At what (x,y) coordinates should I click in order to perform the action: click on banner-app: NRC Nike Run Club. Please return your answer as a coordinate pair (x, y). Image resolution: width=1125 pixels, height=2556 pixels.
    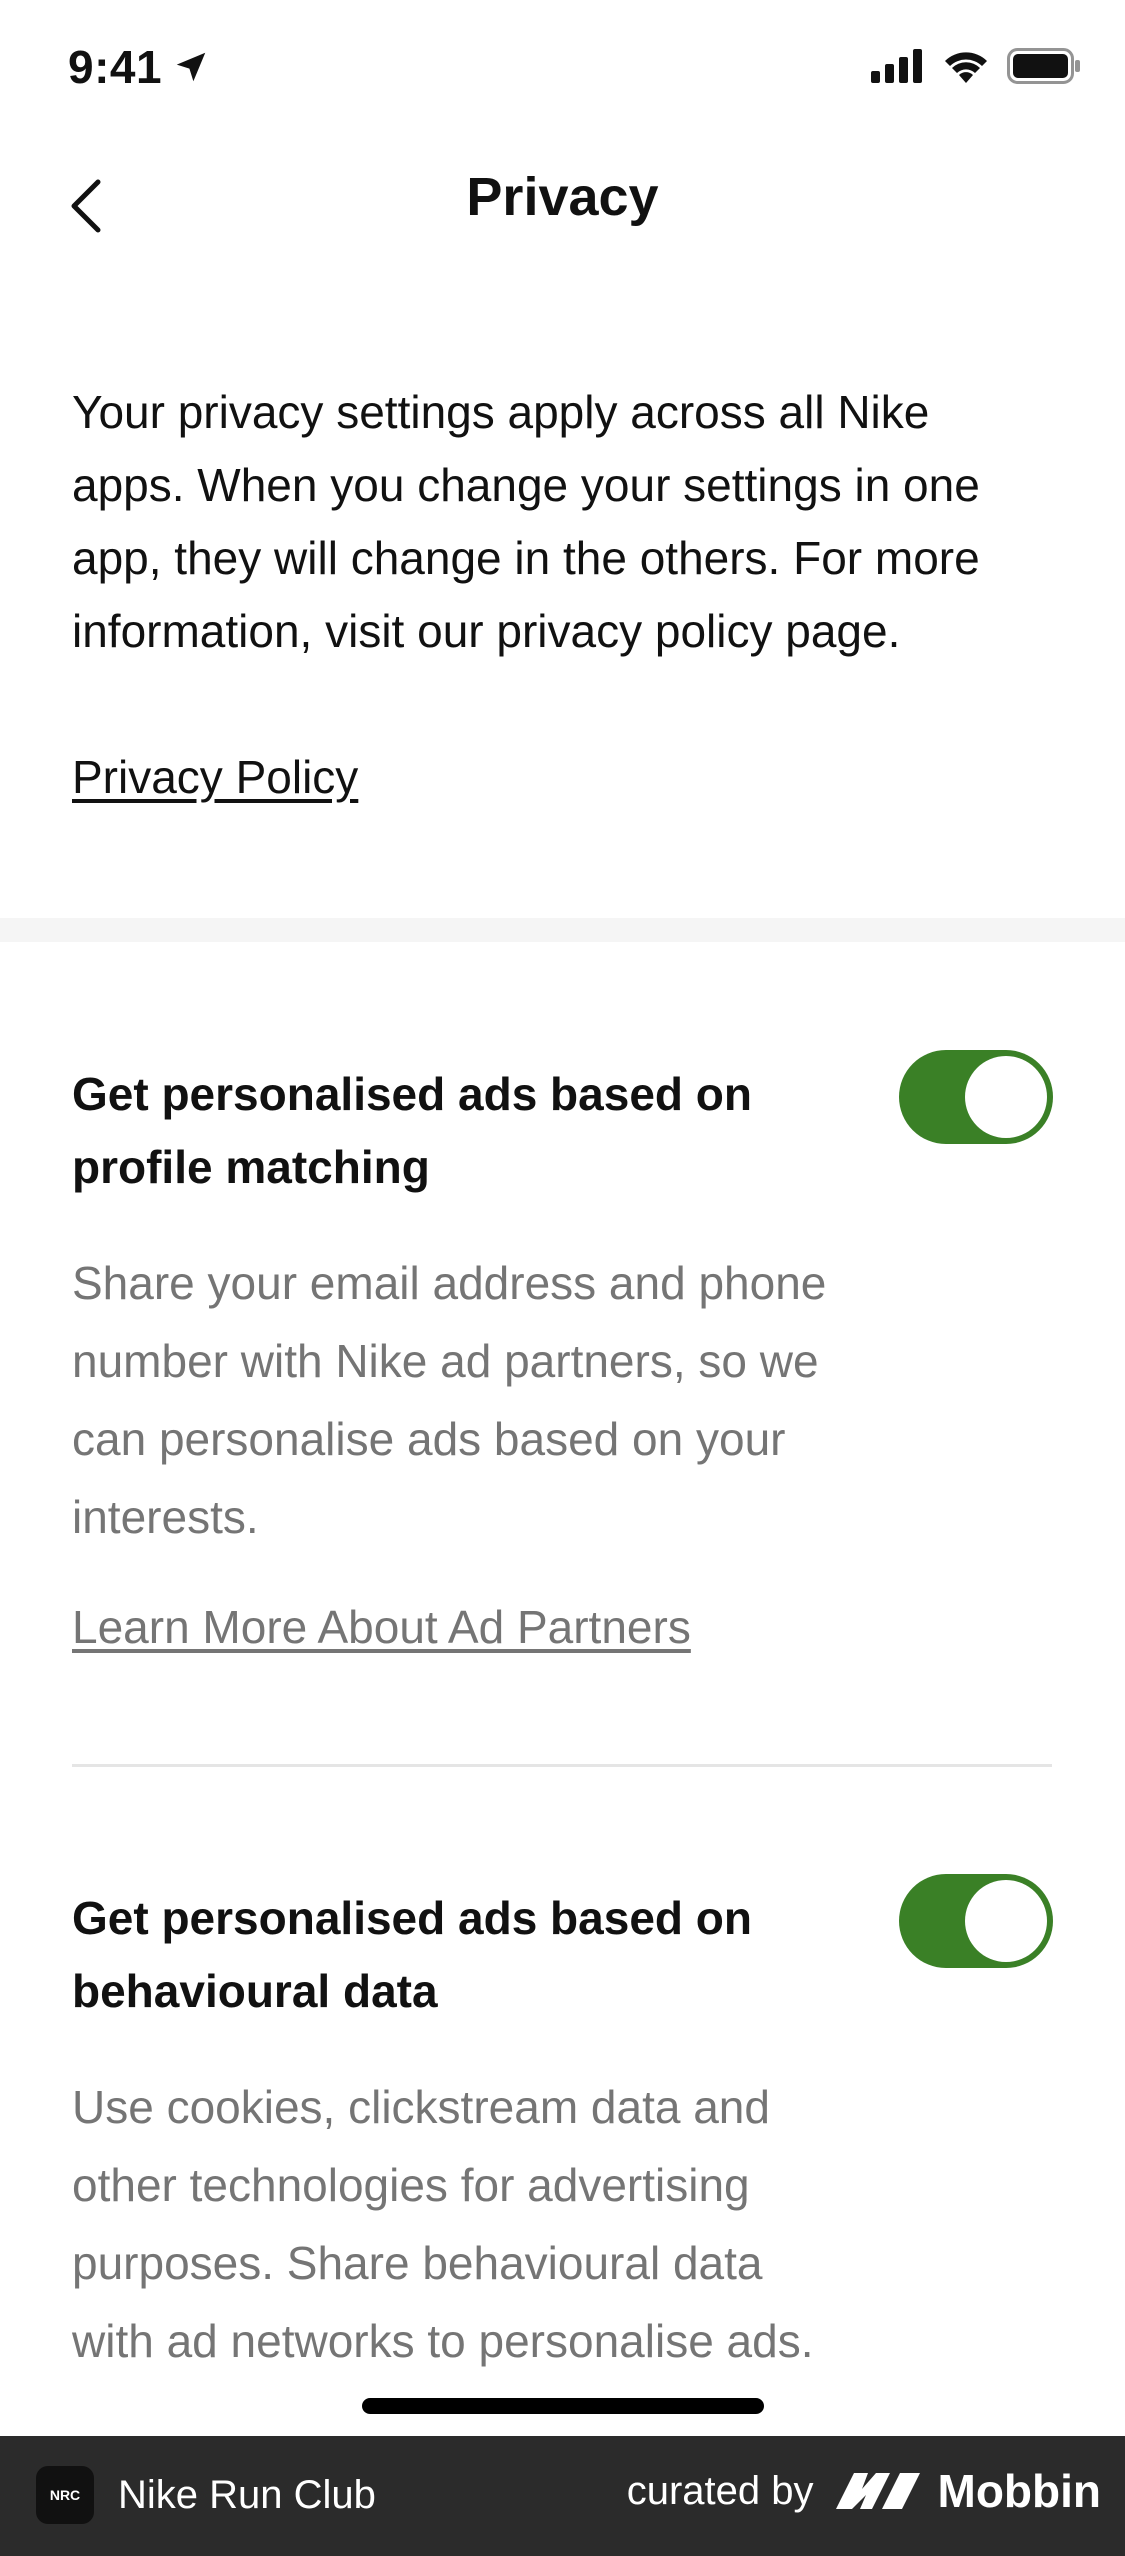
    Looking at the image, I should click on (206, 2495).